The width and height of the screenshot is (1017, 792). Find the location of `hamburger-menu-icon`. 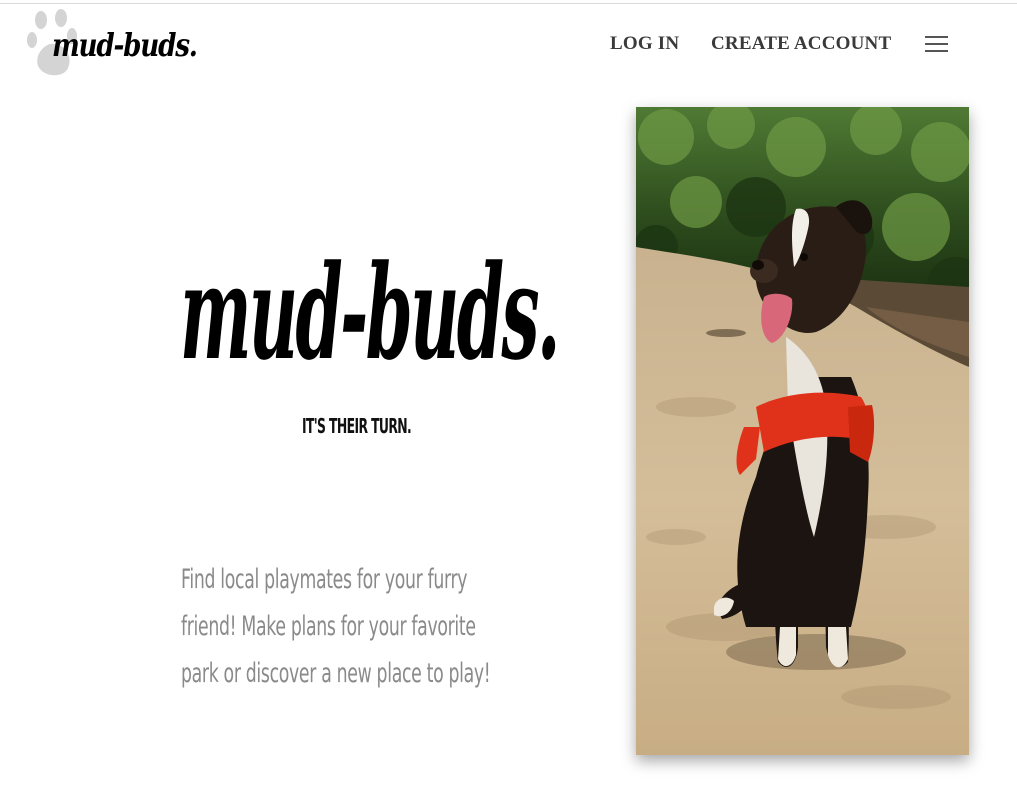

hamburger-menu-icon is located at coordinates (937, 44).